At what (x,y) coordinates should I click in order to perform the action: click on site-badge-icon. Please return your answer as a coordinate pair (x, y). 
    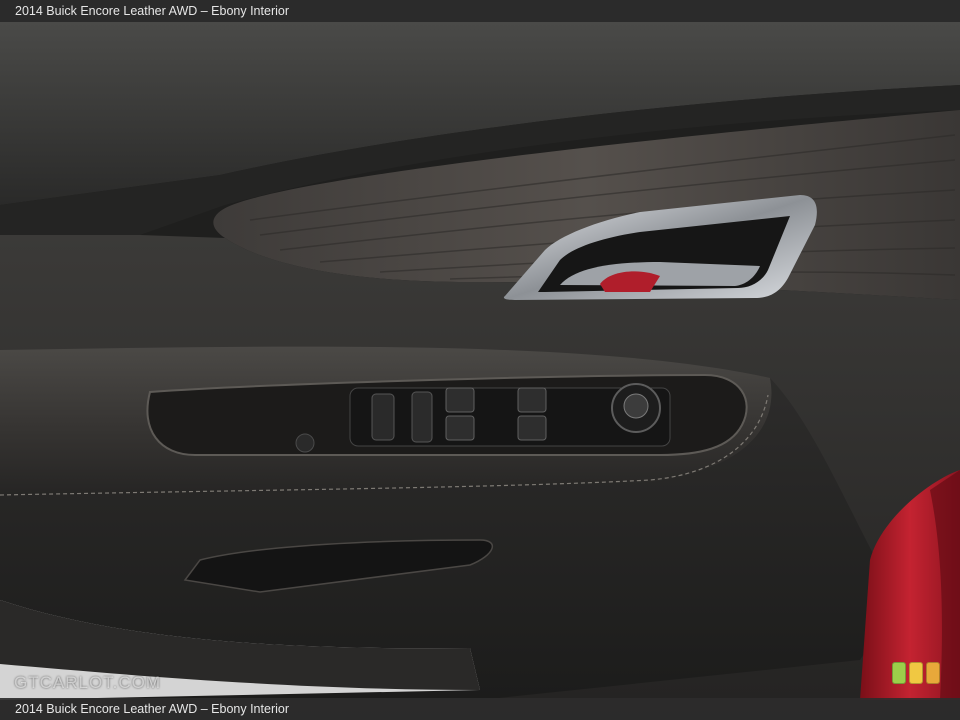
    Looking at the image, I should click on (917, 673).